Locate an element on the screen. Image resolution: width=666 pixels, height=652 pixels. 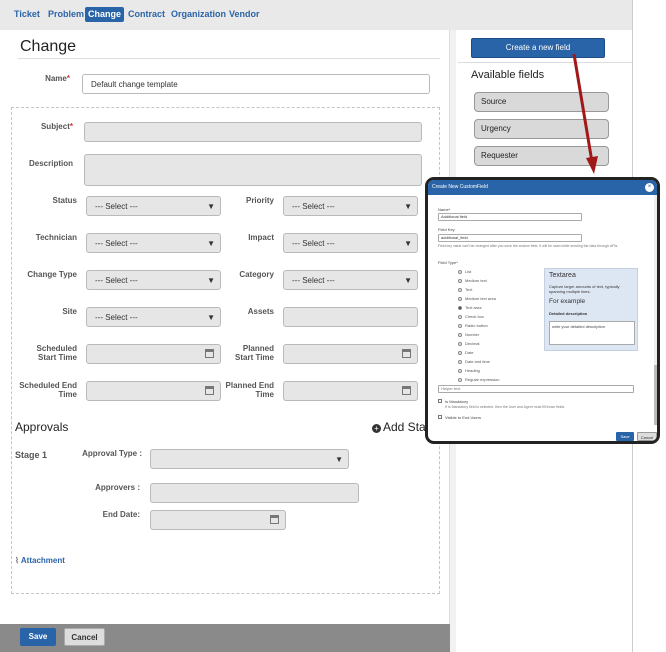
field-type-option: Check box is located at coordinates (471, 316).